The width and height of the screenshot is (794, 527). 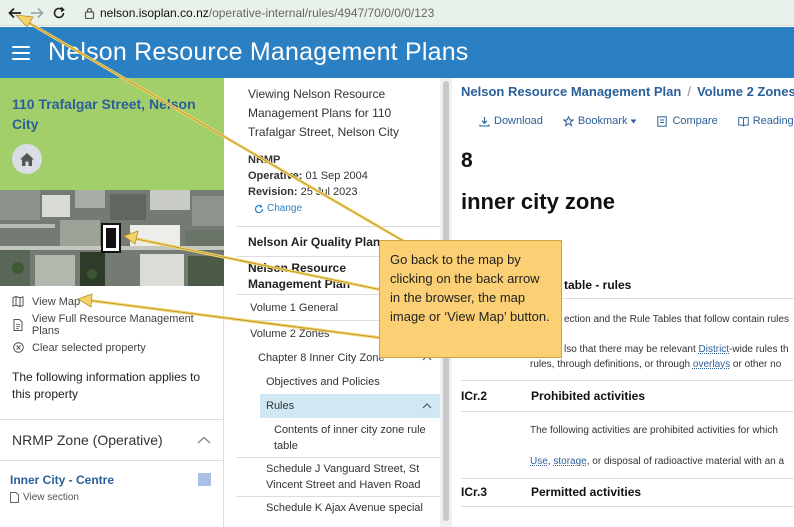 What do you see at coordinates (117, 301) in the screenshot?
I see `view-map-button: View Map` at bounding box center [117, 301].